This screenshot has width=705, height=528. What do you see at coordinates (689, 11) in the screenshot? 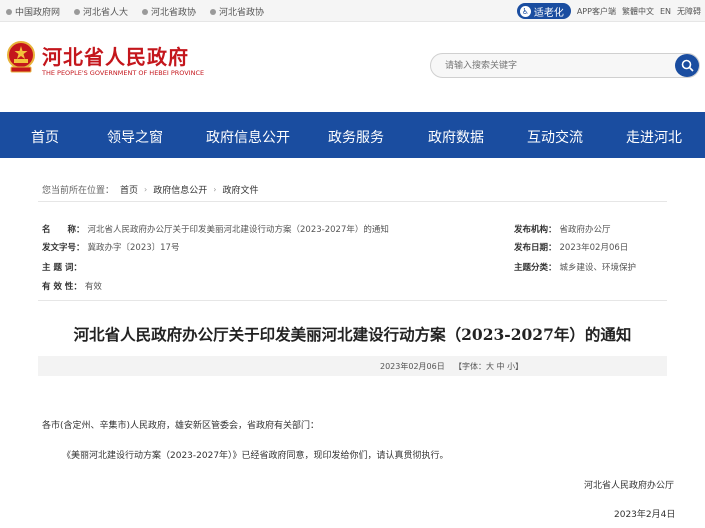
I see `accessibility-link: 无障碍` at bounding box center [689, 11].